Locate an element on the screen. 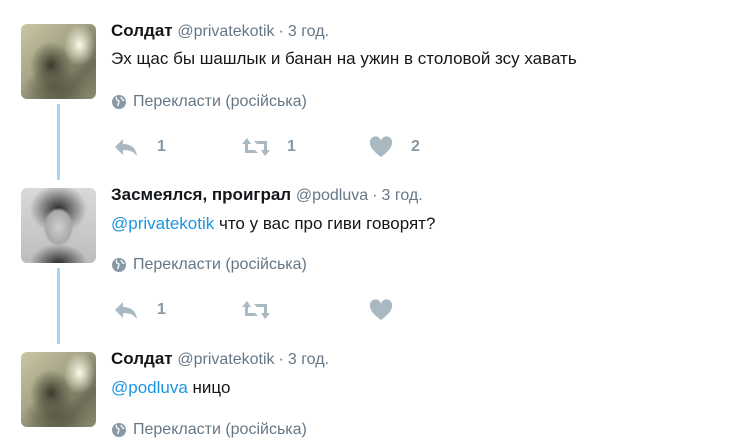 The width and height of the screenshot is (734, 447). globe-icon is located at coordinates (119, 430).